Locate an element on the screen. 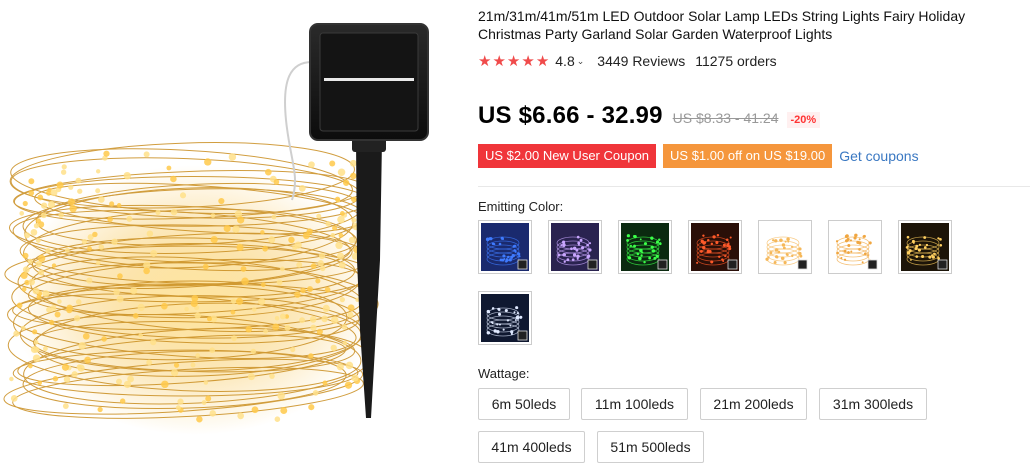  warm-white-dark-thumbnail is located at coordinates (925, 247).